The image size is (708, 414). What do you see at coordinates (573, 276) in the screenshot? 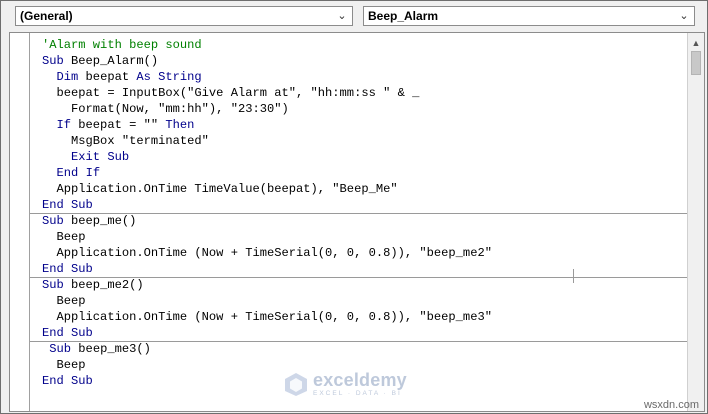
I see `text-cursor-icon` at bounding box center [573, 276].